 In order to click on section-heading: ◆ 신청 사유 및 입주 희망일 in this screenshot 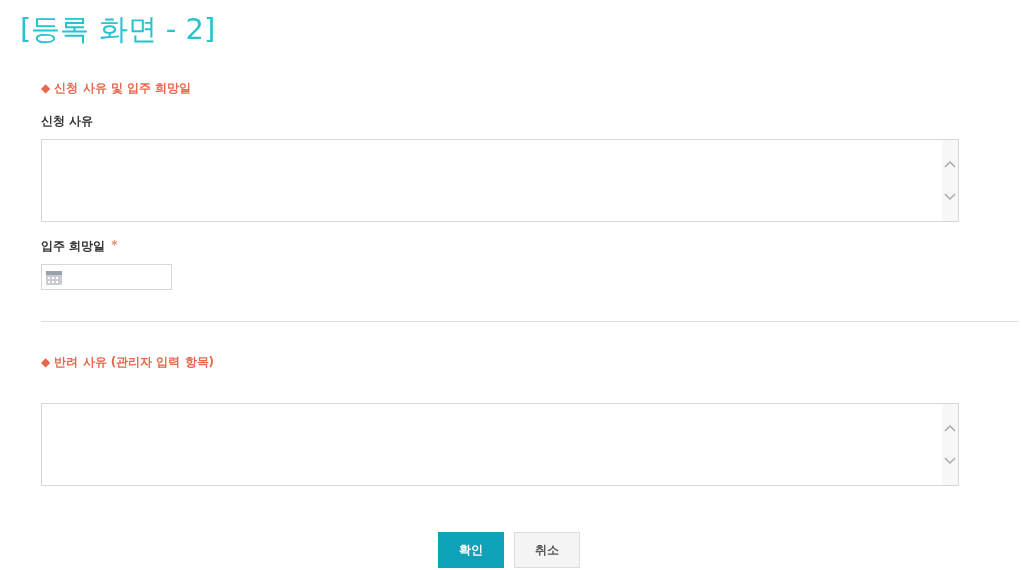, I will do `click(116, 88)`.